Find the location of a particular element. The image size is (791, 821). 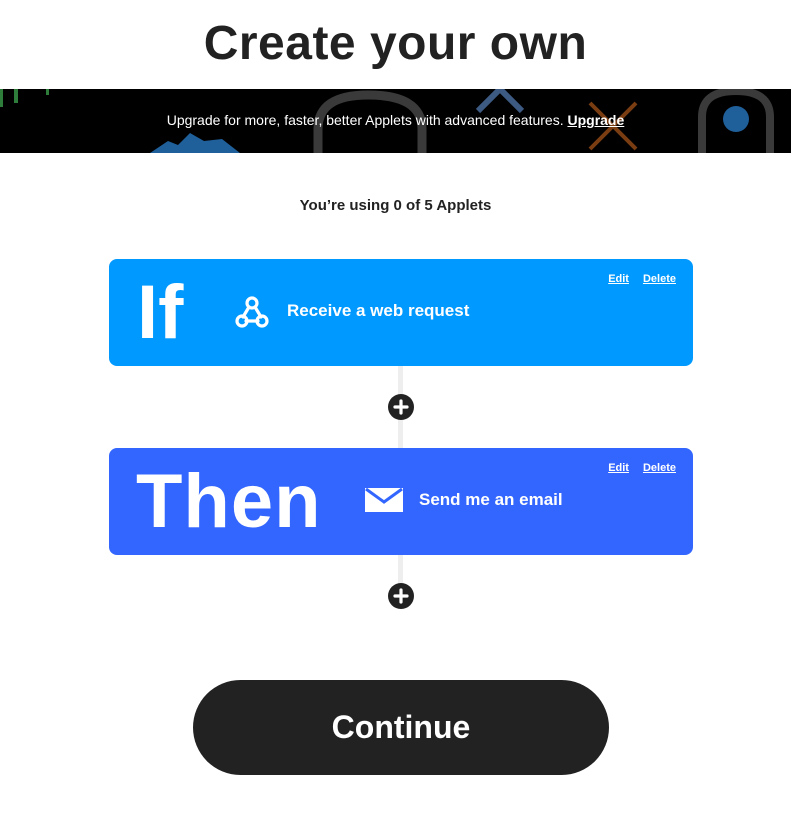

delete-action-link: Delete is located at coordinates (659, 468).